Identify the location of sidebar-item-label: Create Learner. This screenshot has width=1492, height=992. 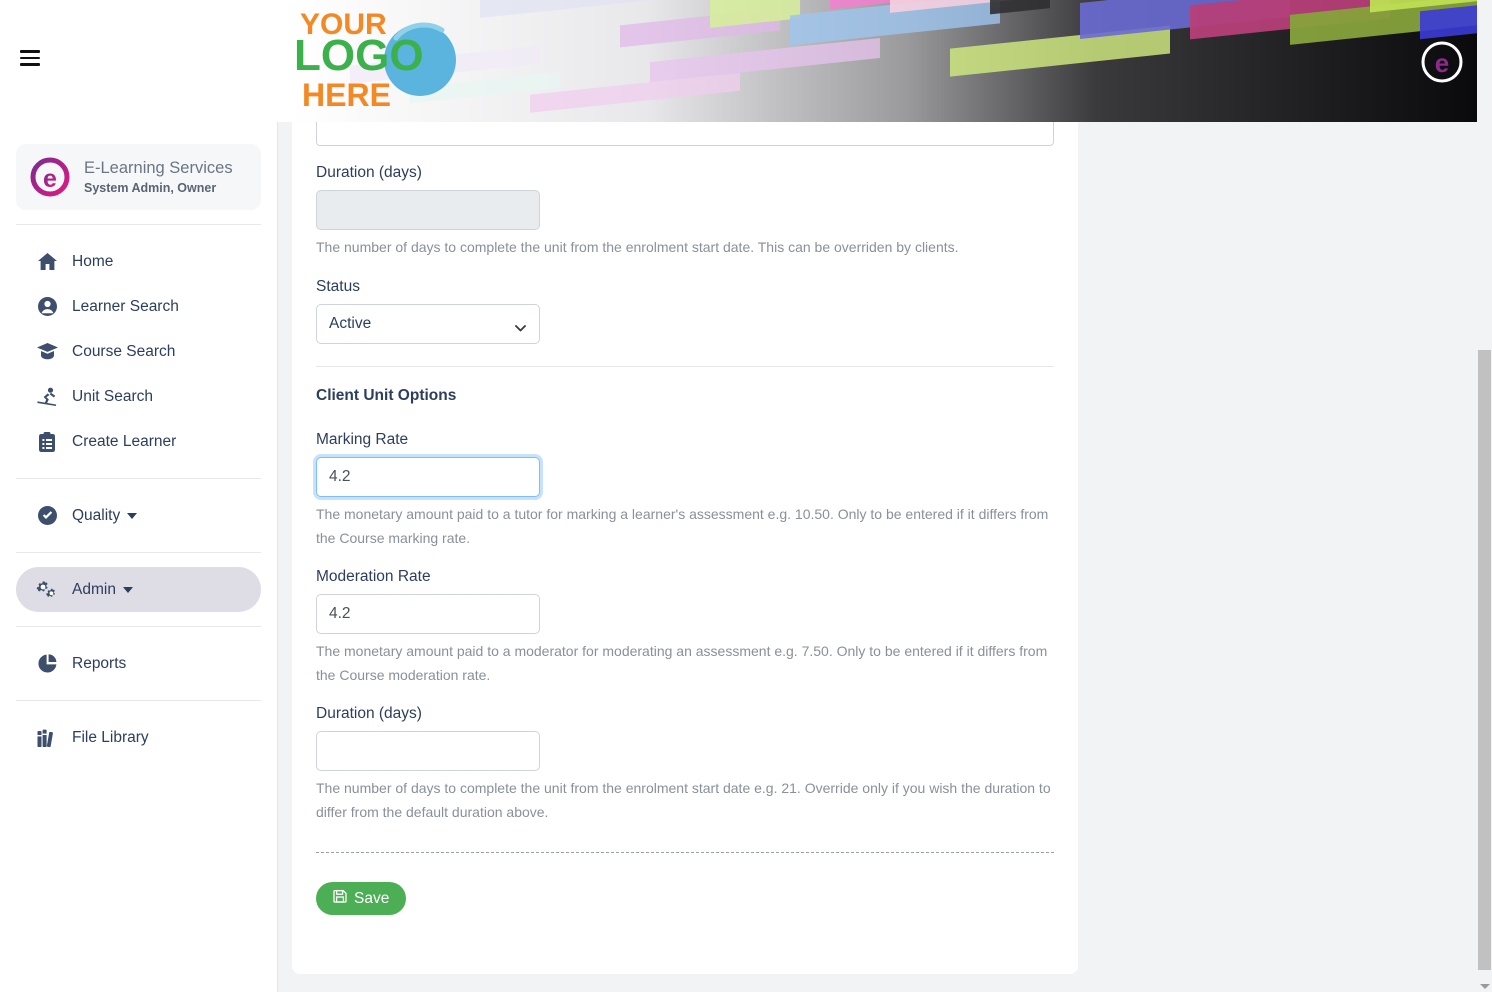
(124, 441).